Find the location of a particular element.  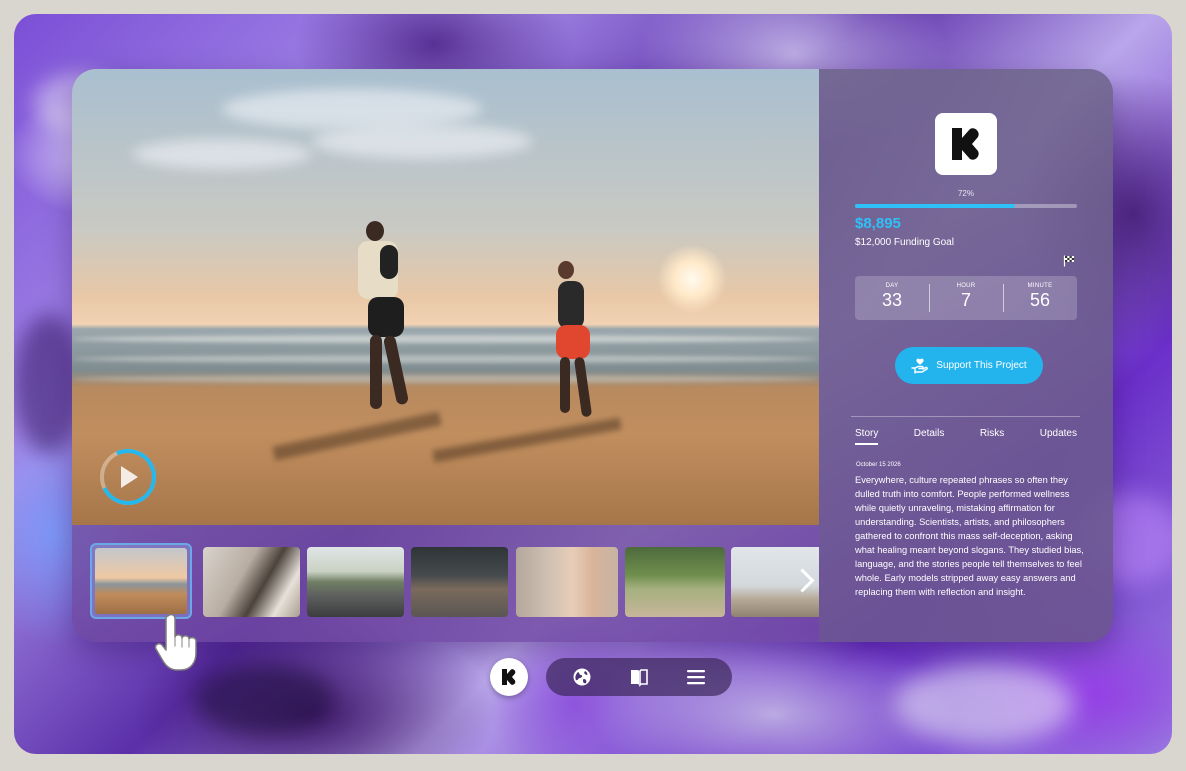

amount-raised: $8,895 is located at coordinates (878, 223).